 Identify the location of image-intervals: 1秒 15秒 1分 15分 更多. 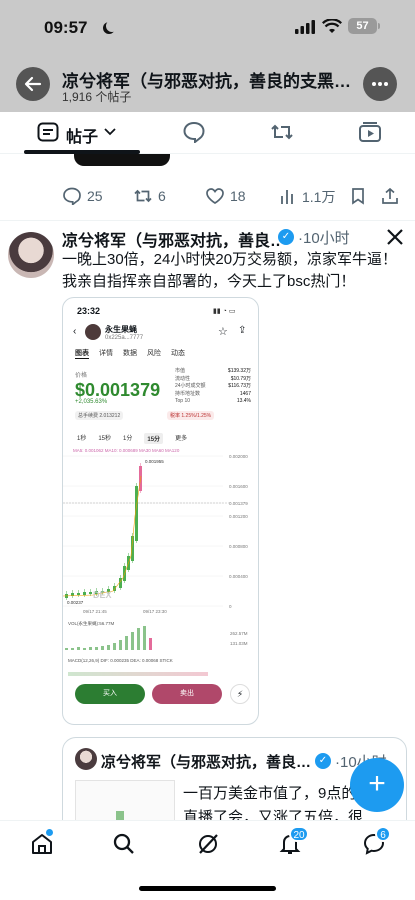
(132, 438).